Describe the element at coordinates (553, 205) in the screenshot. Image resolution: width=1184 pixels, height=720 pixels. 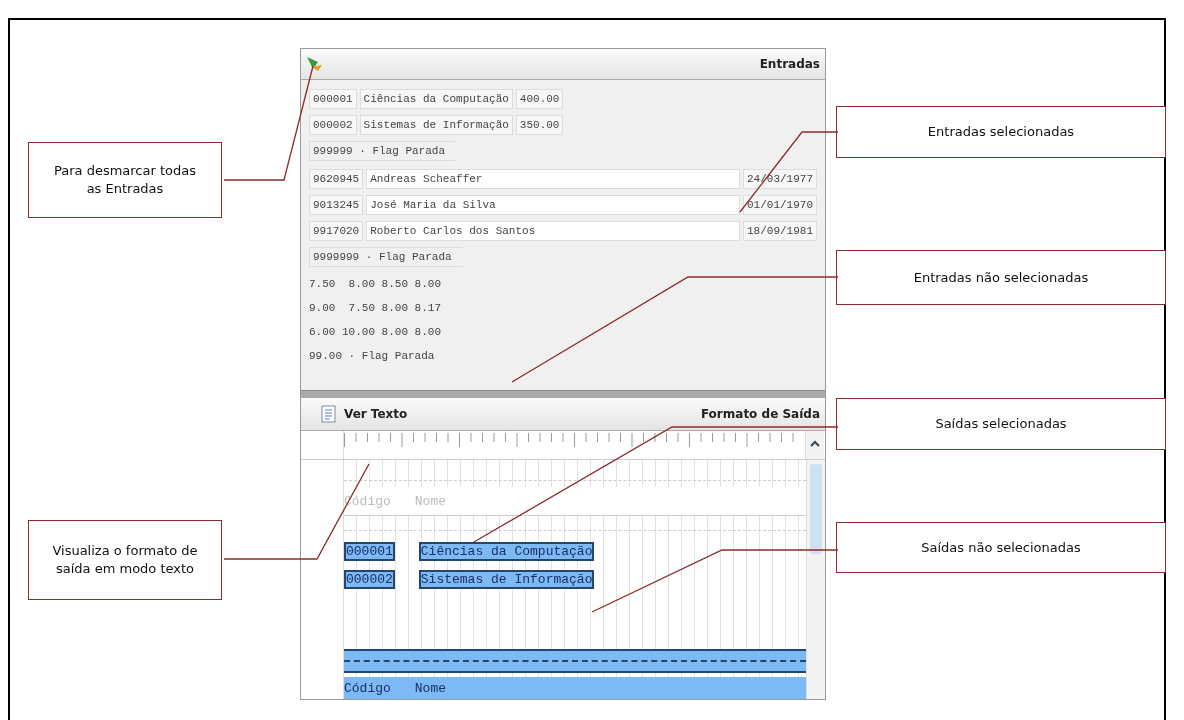
I see `input-cell: José Maria da Silva` at that location.